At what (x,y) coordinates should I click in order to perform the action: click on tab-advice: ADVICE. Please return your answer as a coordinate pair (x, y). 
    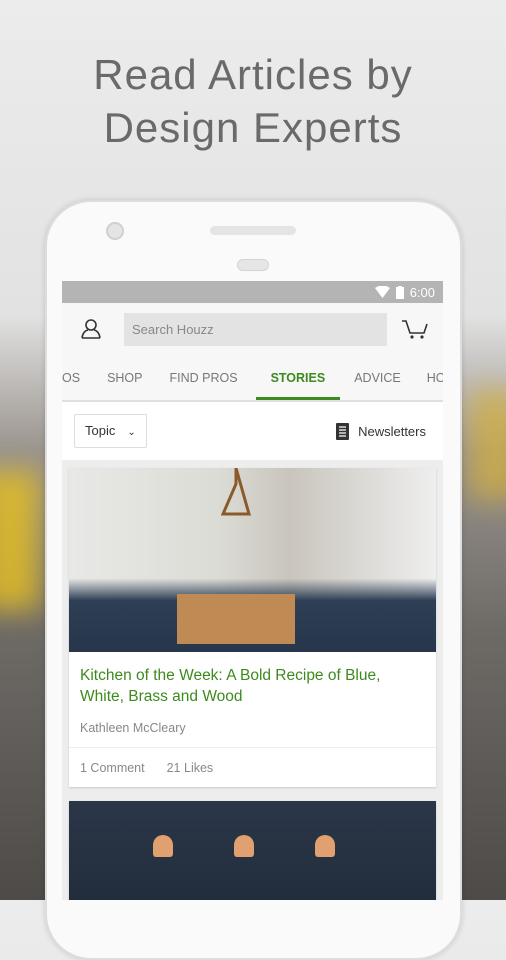
    Looking at the image, I should click on (377, 377).